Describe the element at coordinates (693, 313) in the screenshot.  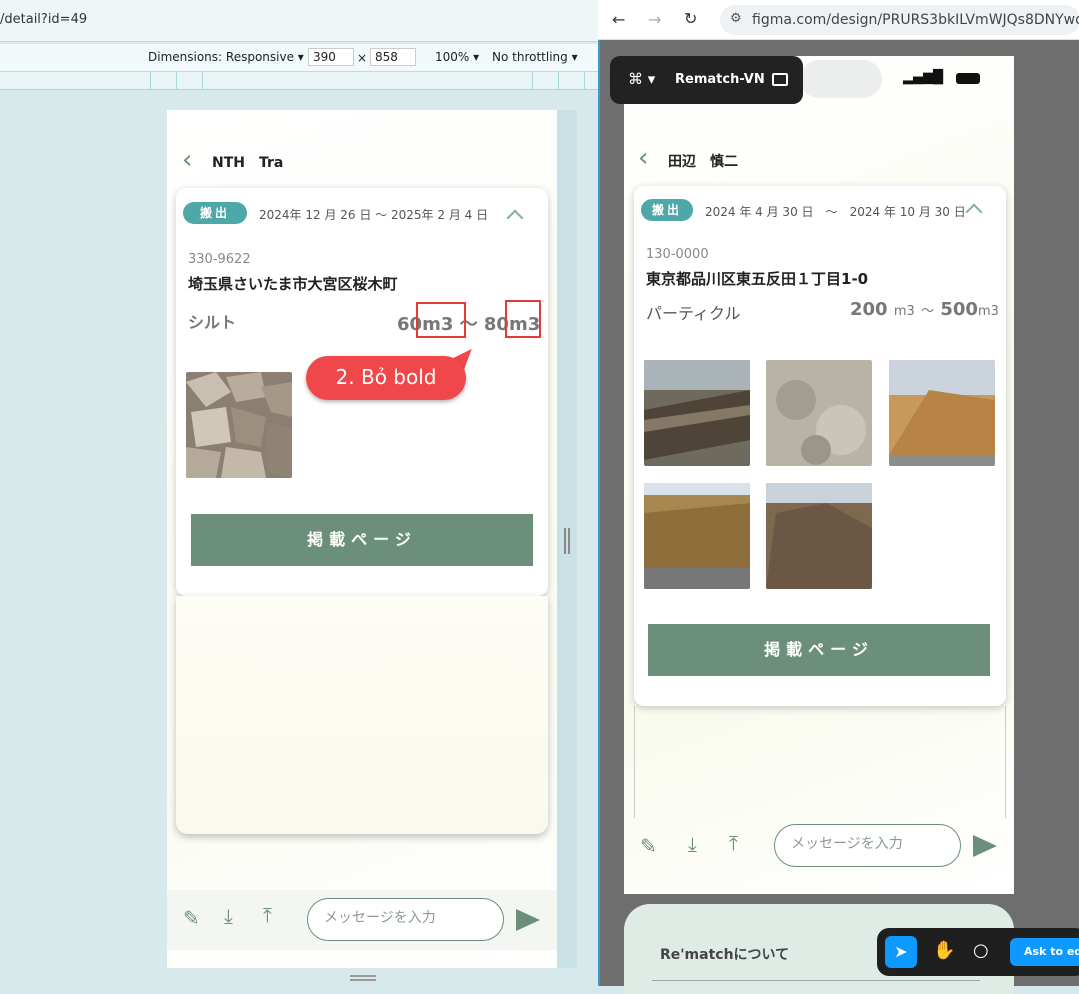
I see `soil-type: パーティクル` at that location.